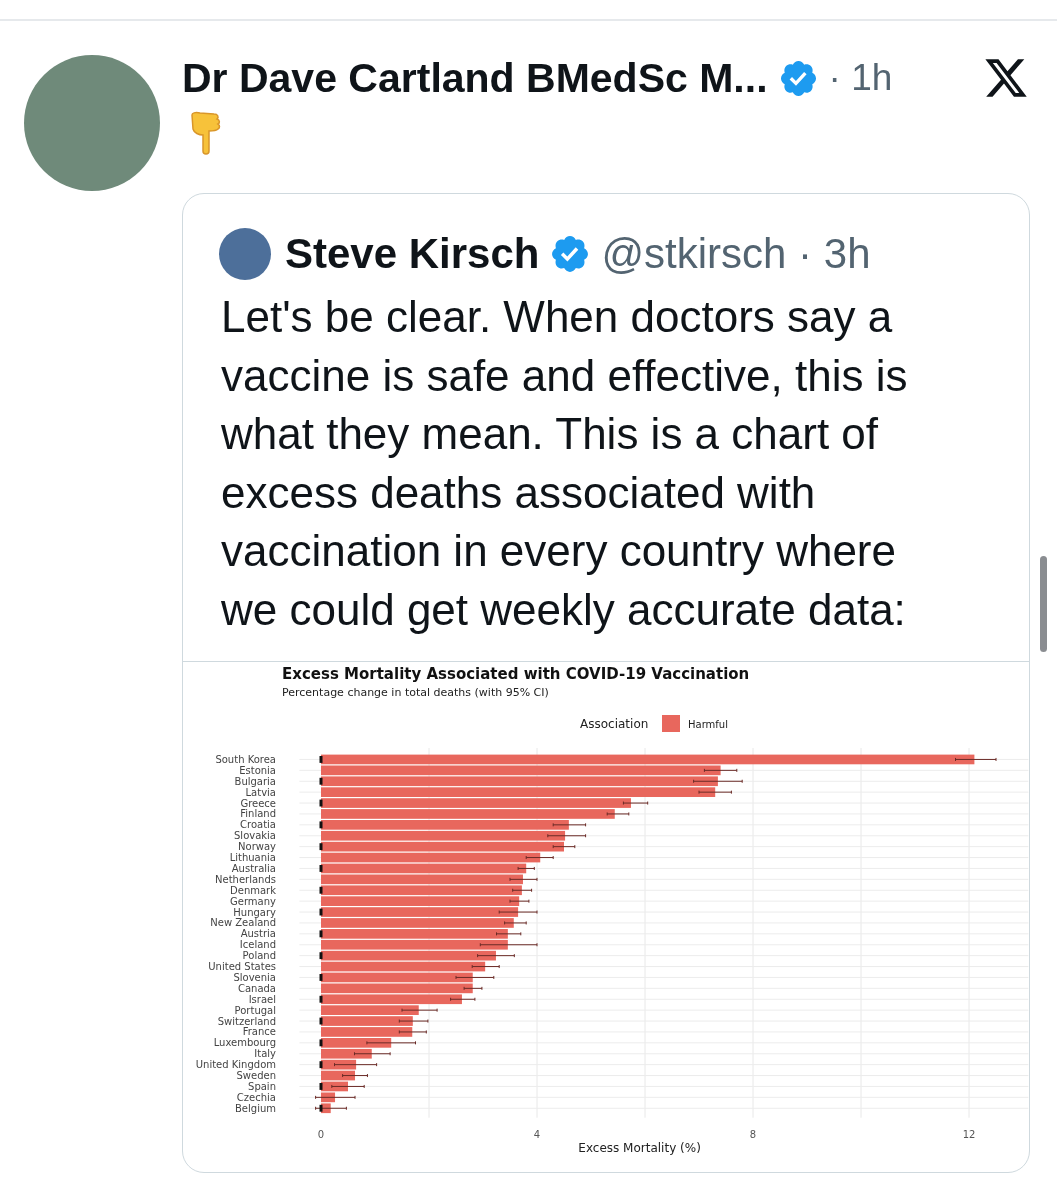 The width and height of the screenshot is (1057, 1200). Describe the element at coordinates (260, 792) in the screenshot. I see `country-label: Latvia` at that location.